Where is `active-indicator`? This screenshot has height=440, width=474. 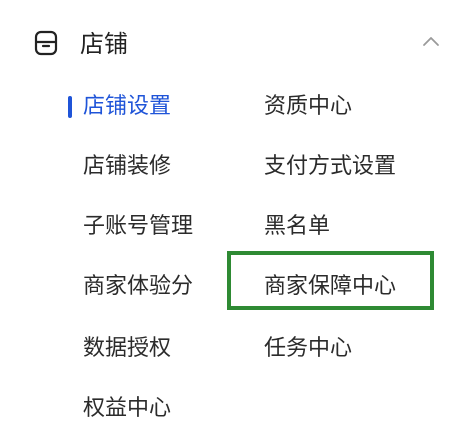 active-indicator is located at coordinates (70, 107).